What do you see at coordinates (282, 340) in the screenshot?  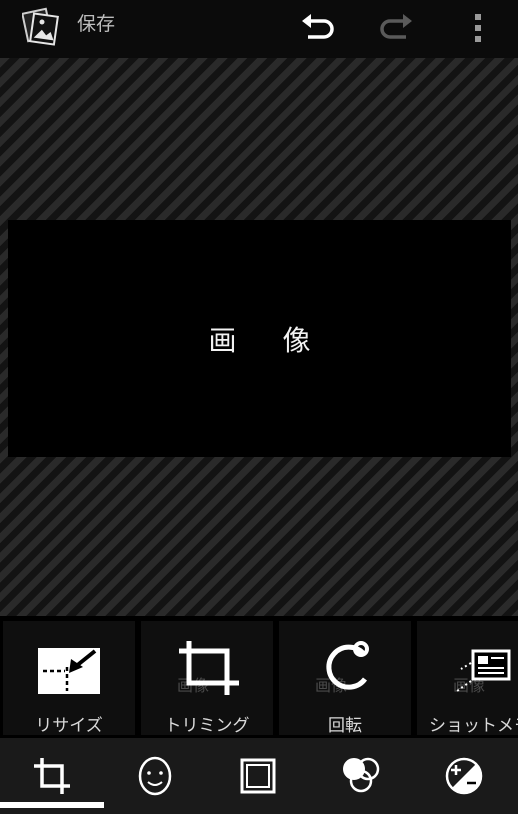 I see `image-placeholder-text: 画像` at bounding box center [282, 340].